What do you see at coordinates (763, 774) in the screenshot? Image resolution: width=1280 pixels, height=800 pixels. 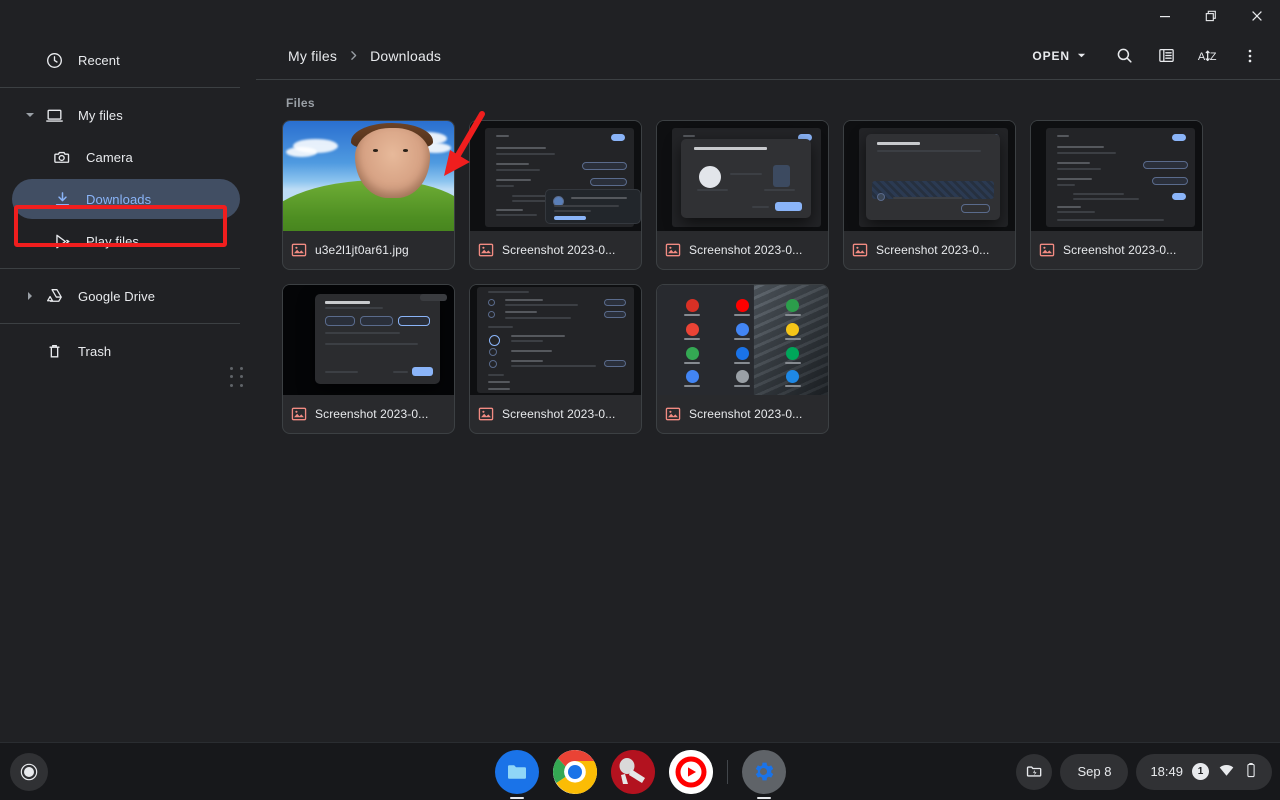 I see `settings-gear-icon` at bounding box center [763, 774].